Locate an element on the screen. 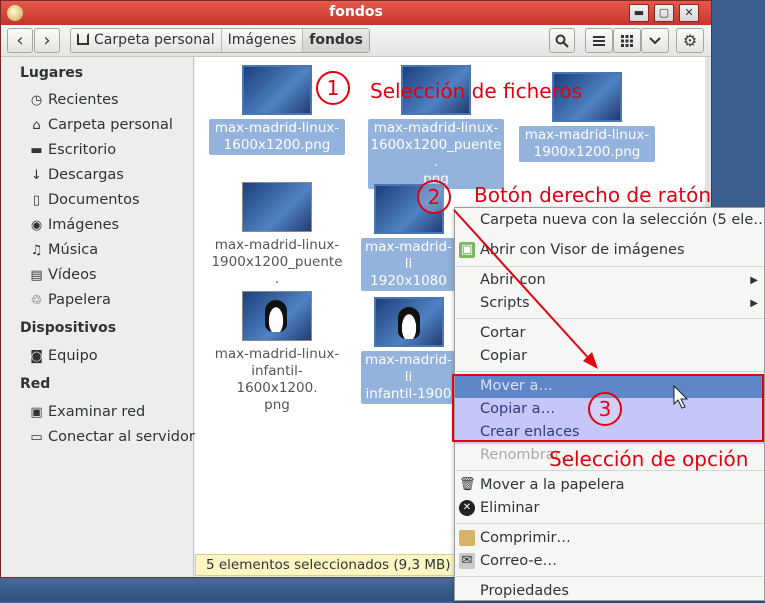 The width and height of the screenshot is (765, 603). mouse-pointer-icon is located at coordinates (681, 396).